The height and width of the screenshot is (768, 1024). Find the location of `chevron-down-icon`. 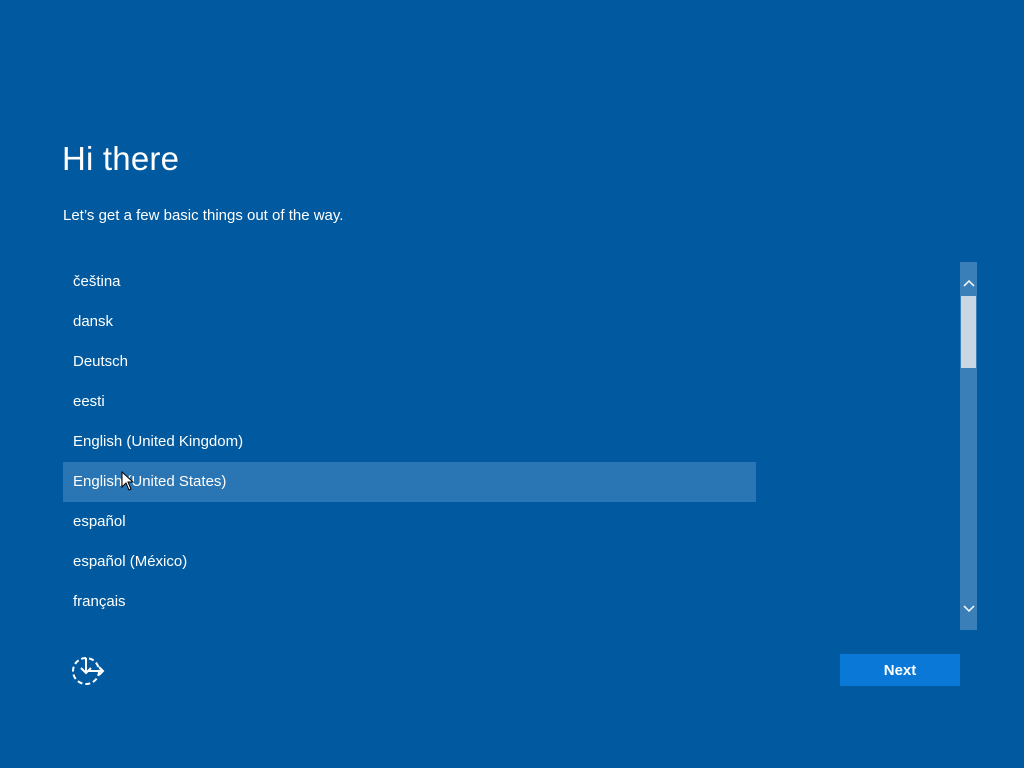

chevron-down-icon is located at coordinates (968, 609).